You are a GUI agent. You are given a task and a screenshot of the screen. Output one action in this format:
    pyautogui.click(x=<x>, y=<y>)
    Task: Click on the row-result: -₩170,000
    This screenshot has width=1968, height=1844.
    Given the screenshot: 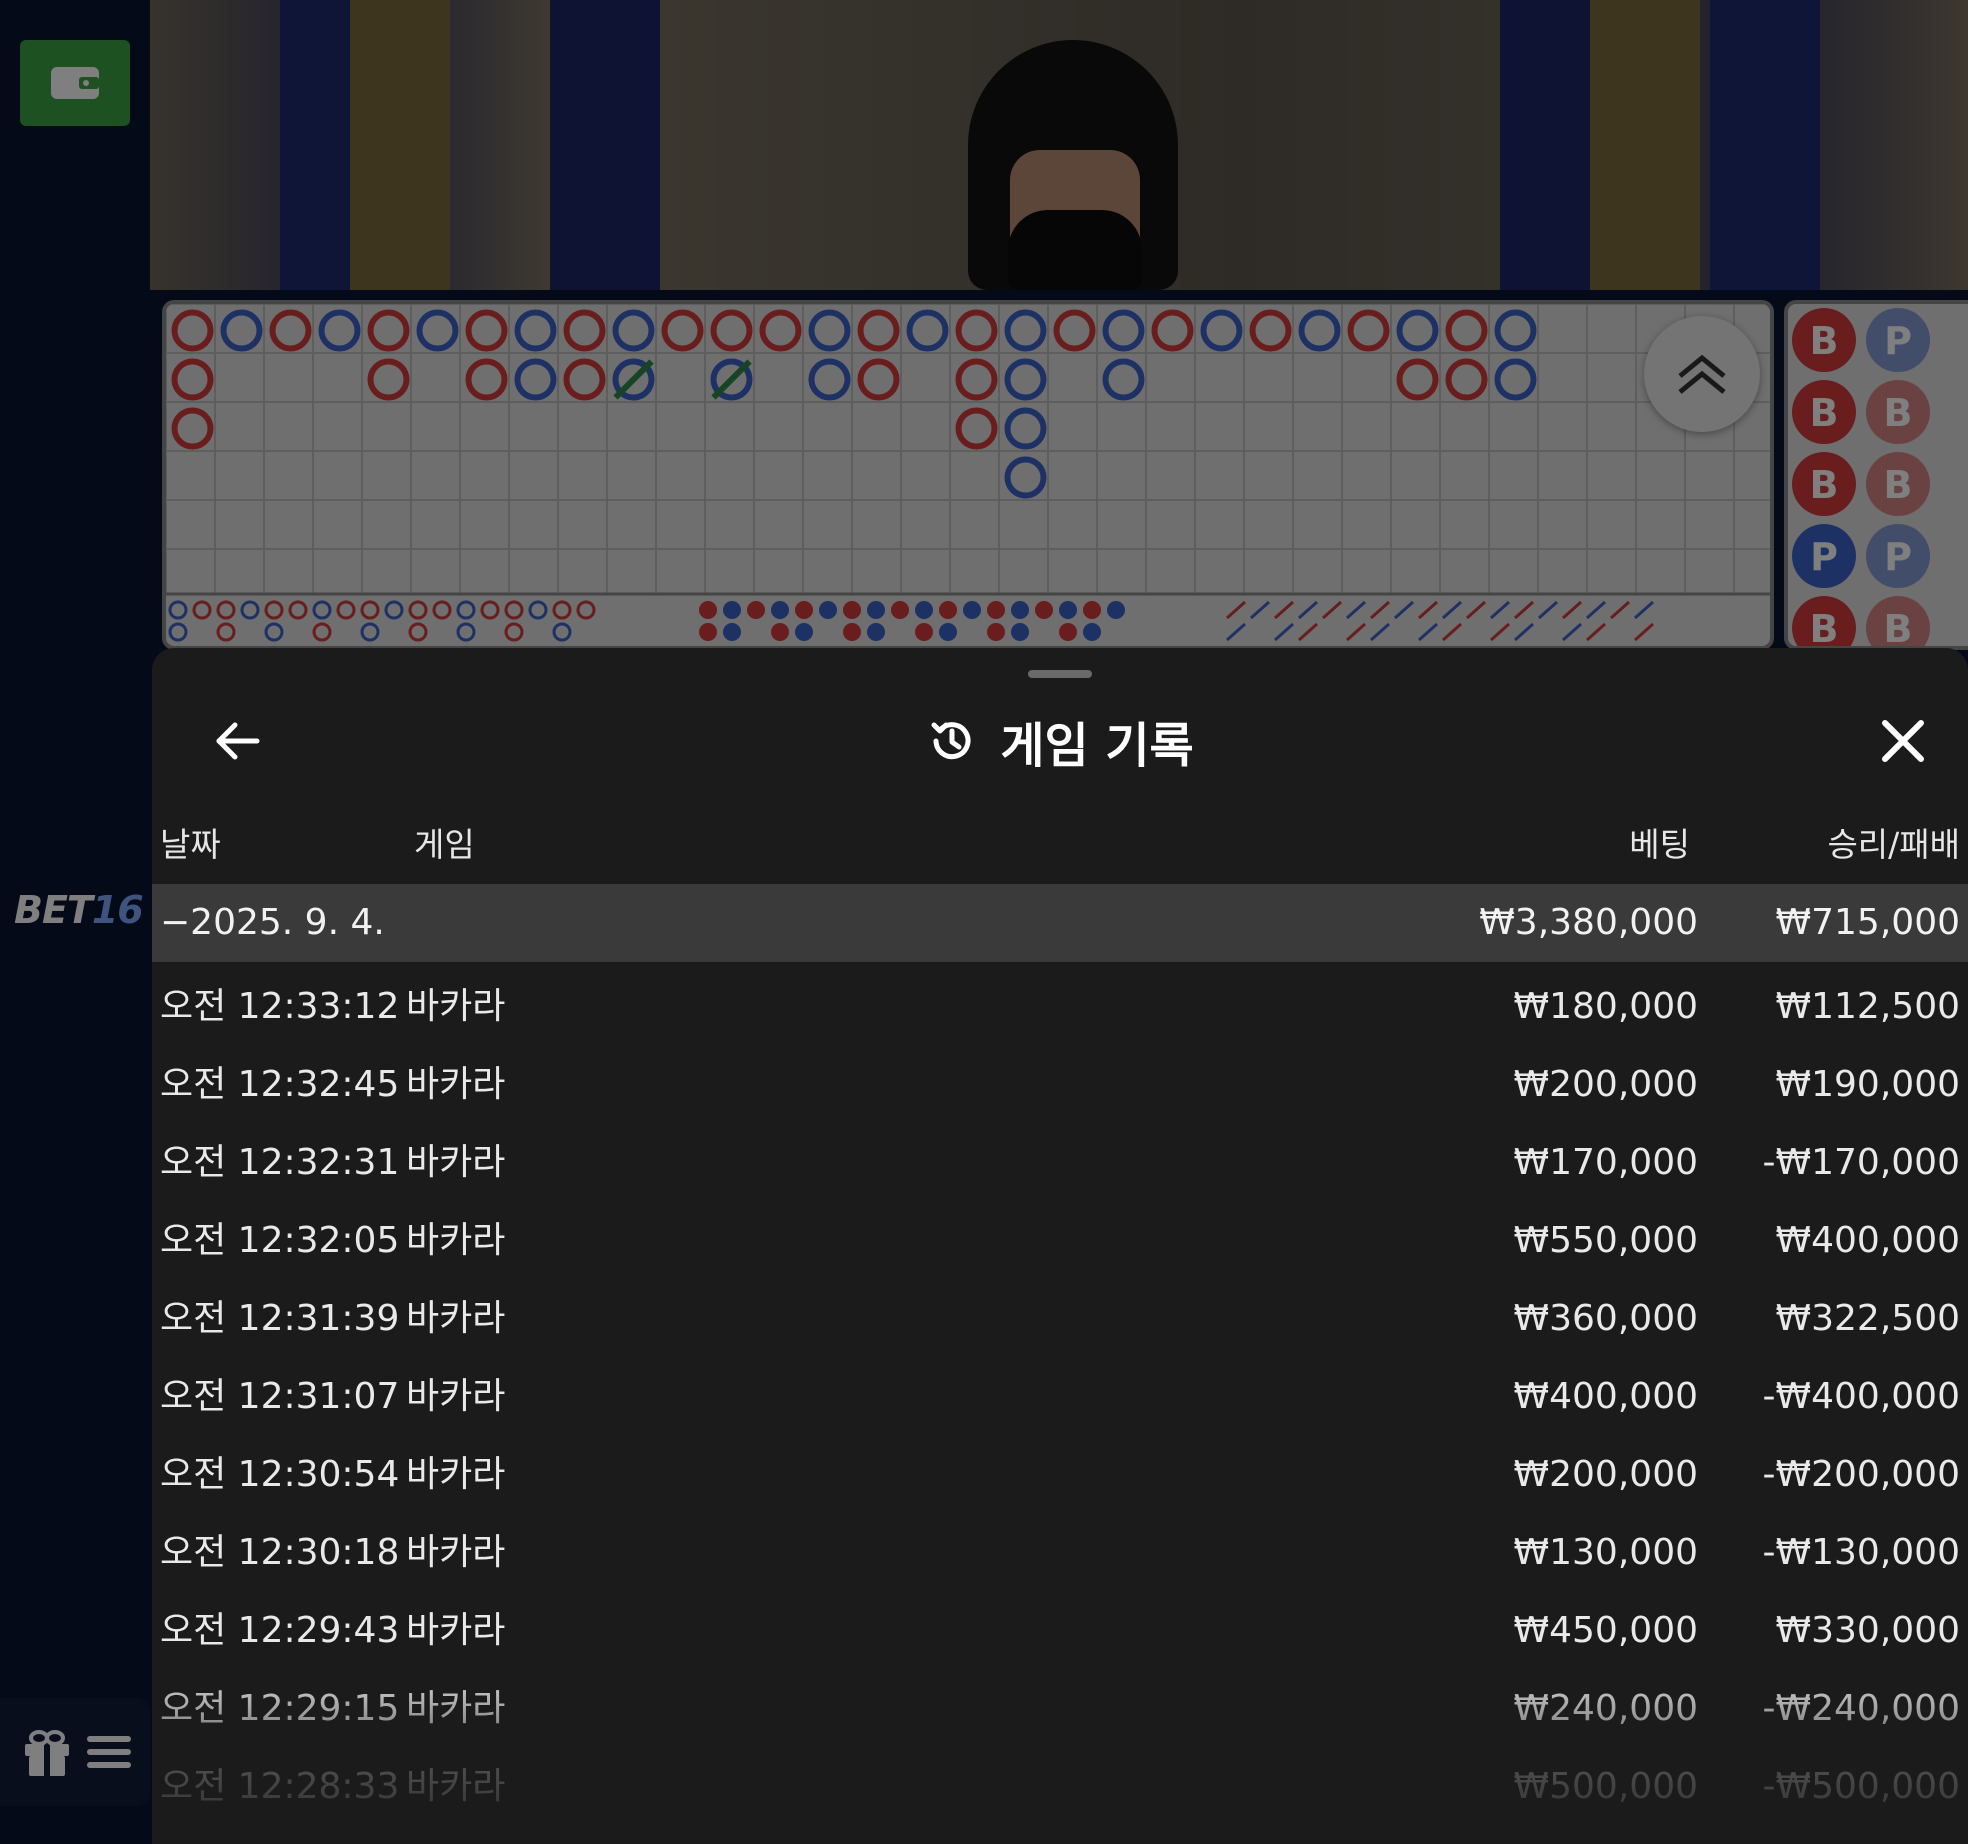 What is the action you would take?
    pyautogui.click(x=1861, y=1162)
    